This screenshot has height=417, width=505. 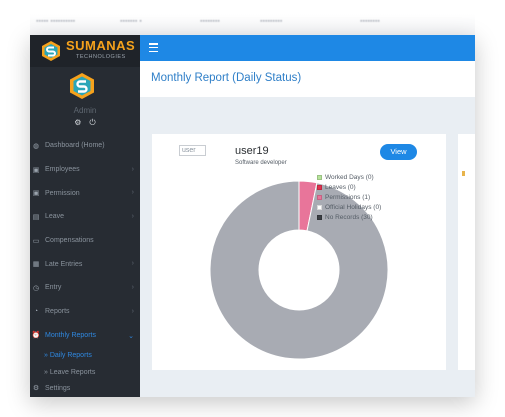 What do you see at coordinates (85, 288) in the screenshot?
I see `sidebar-item-entry: ◷ Entry ›` at bounding box center [85, 288].